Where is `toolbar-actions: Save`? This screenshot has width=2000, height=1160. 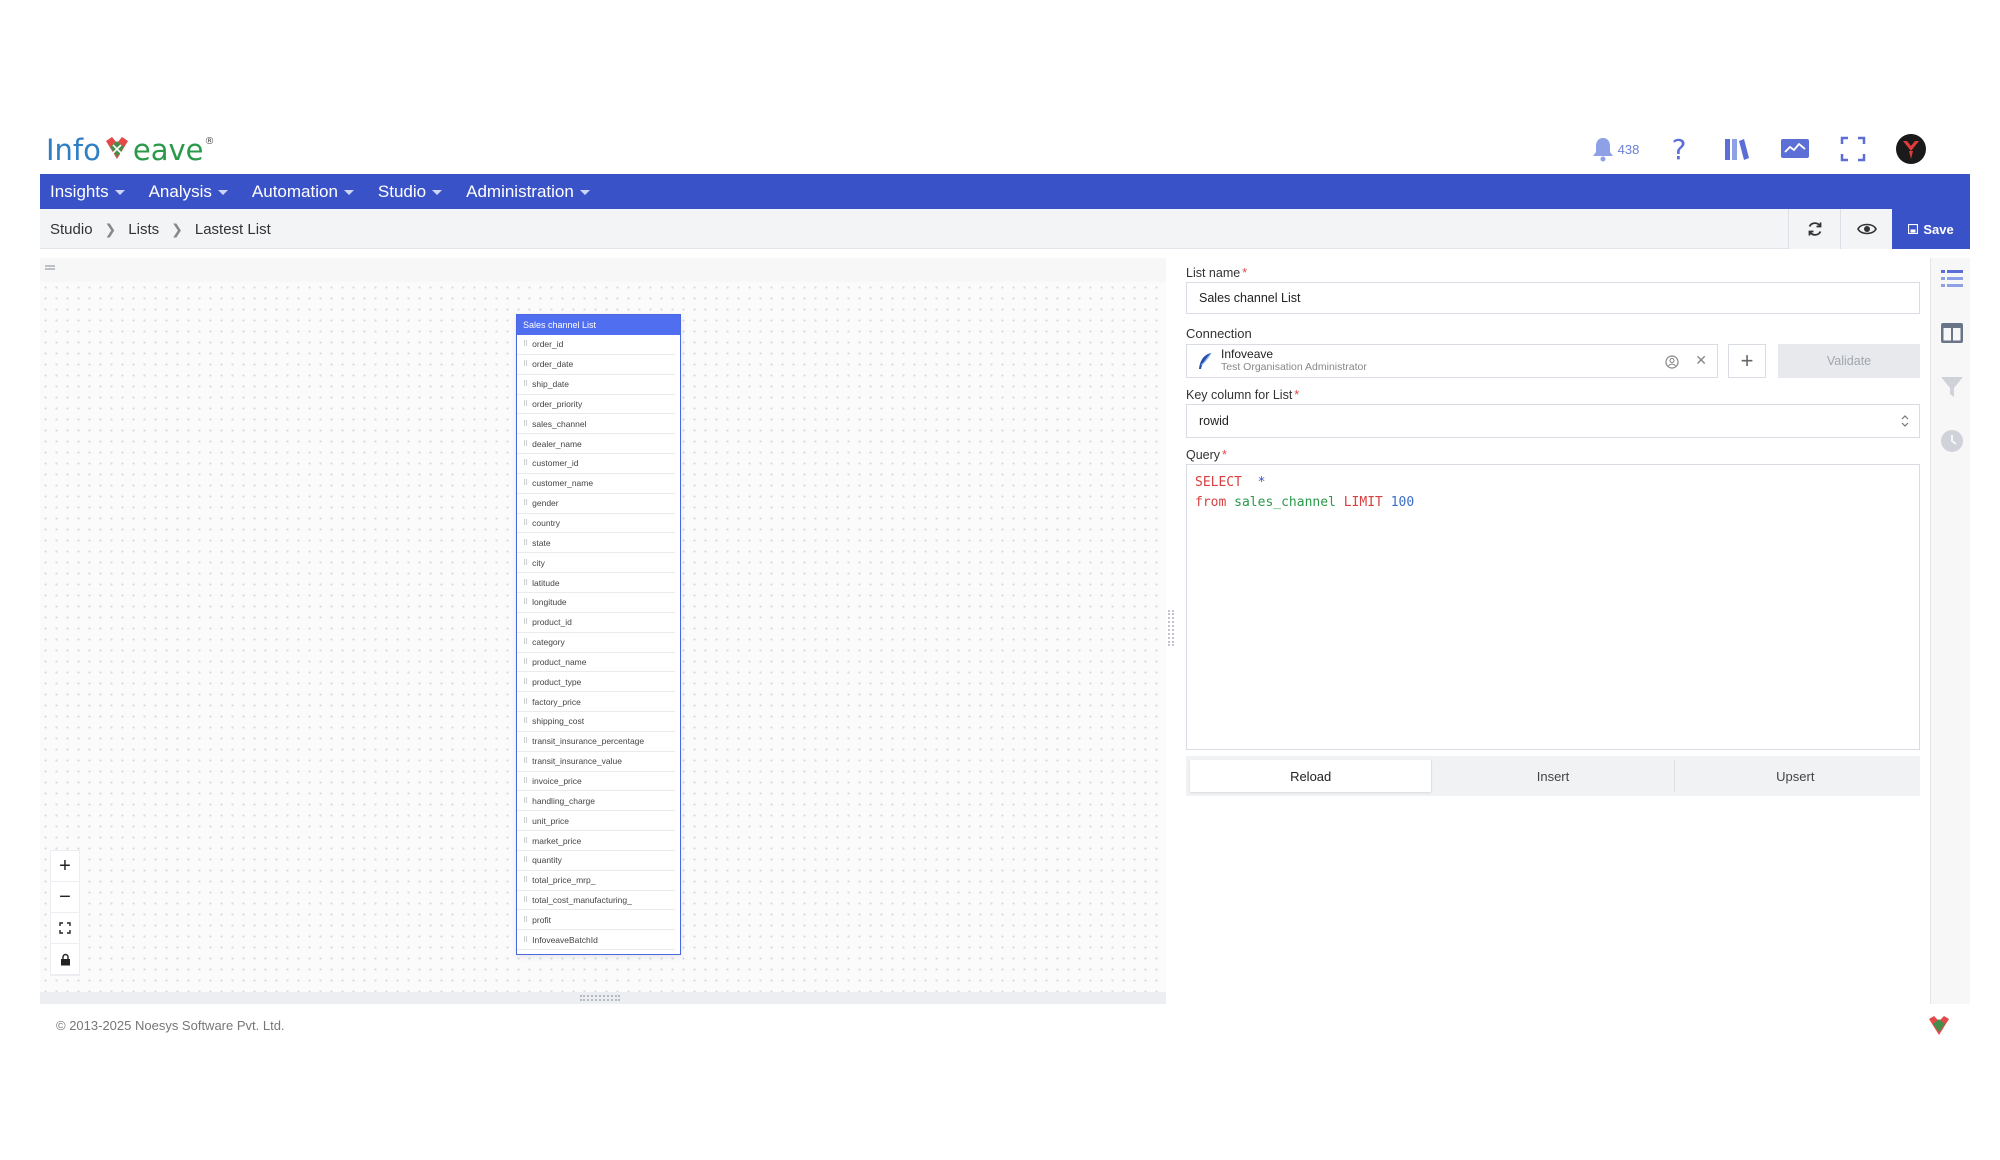
toolbar-actions: Save is located at coordinates (1879, 229).